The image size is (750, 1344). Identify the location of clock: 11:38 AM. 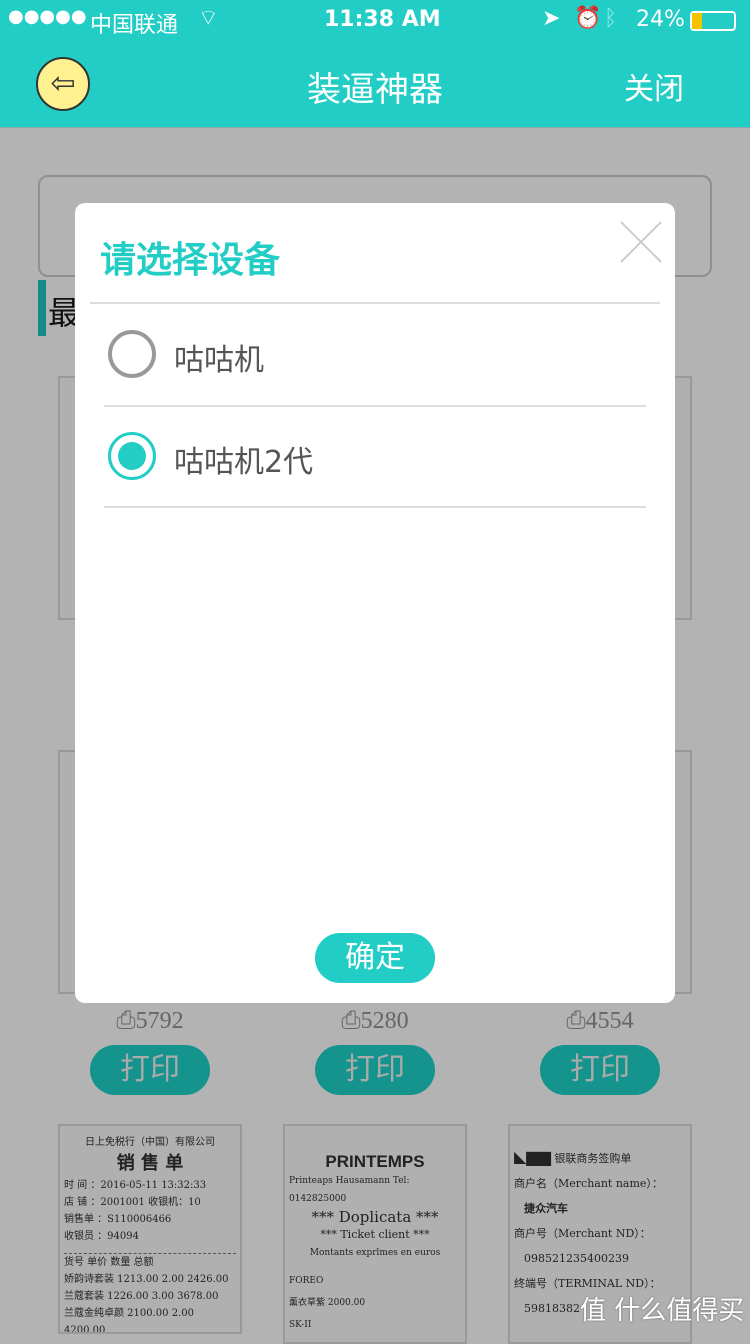
(382, 19).